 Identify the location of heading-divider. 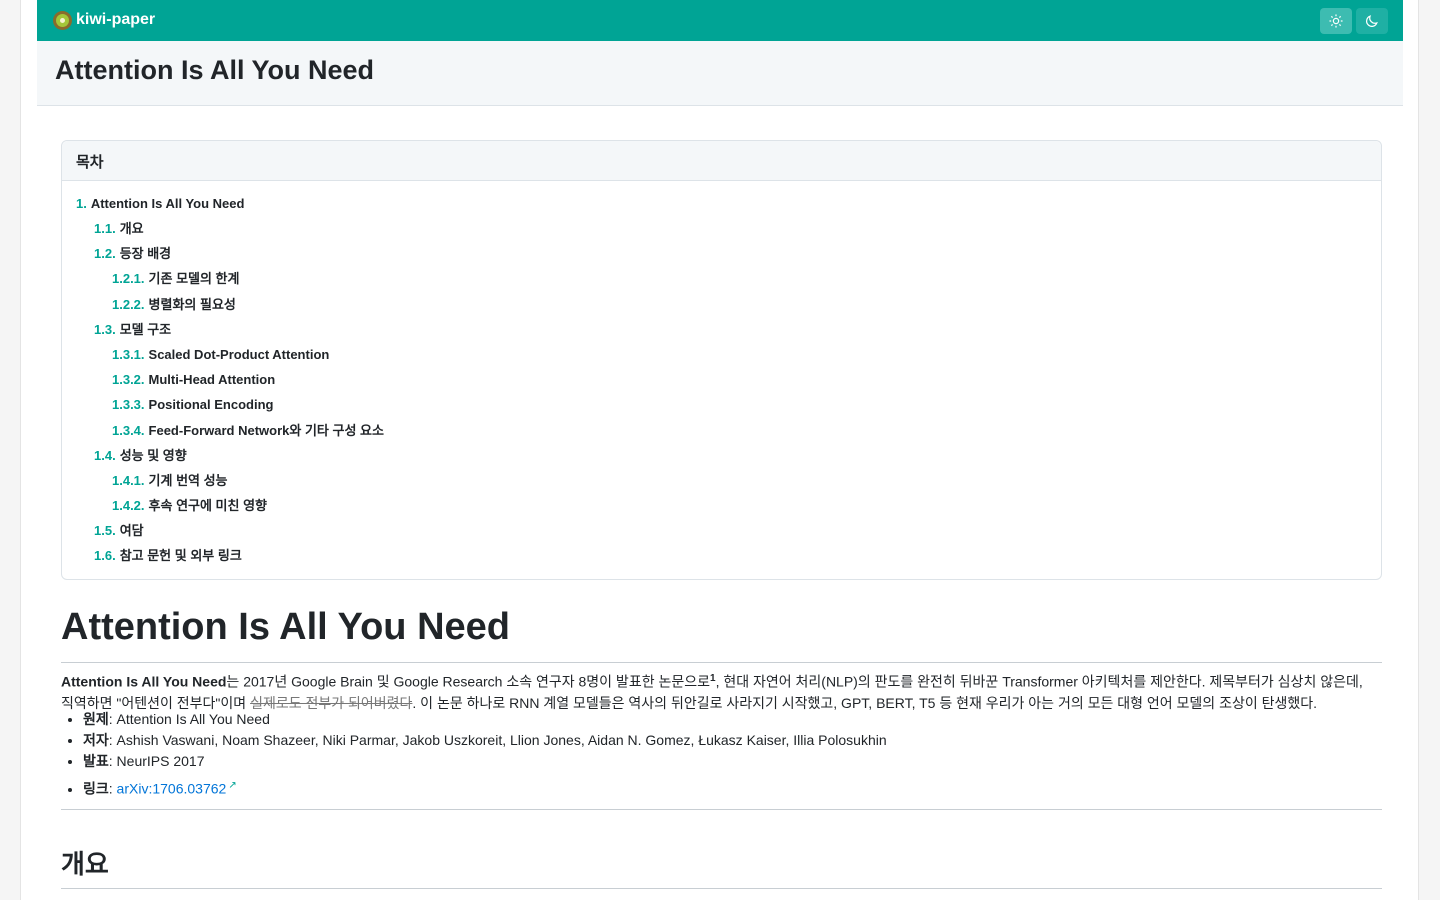
(721, 662).